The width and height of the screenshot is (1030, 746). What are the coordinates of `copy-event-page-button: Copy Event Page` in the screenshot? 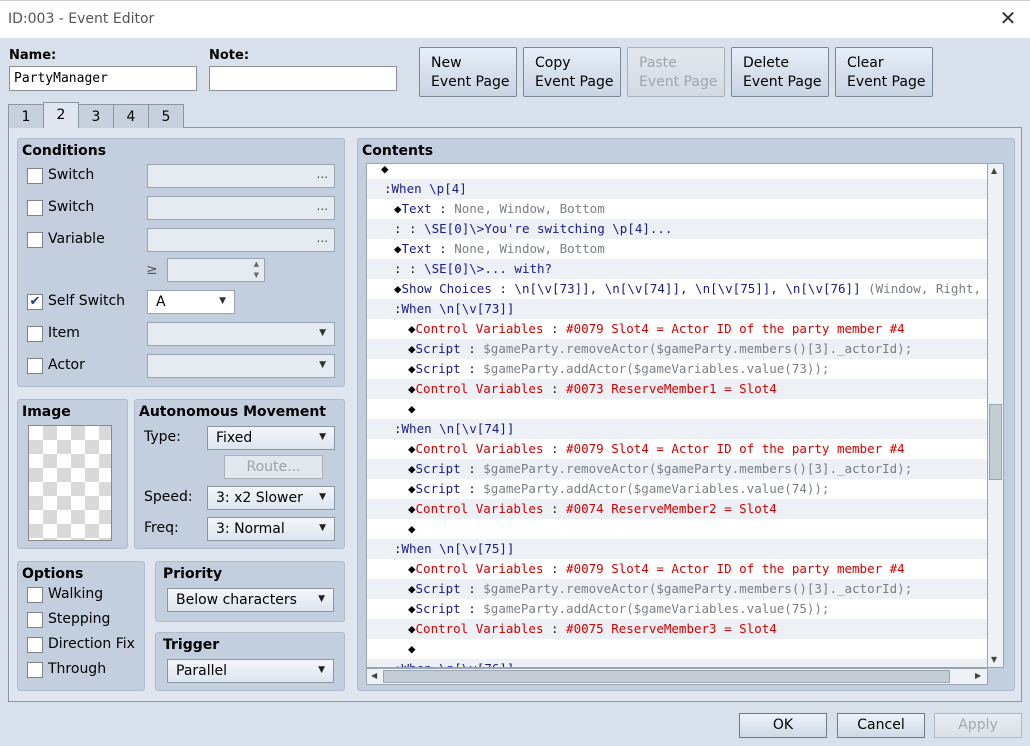 It's located at (572, 72).